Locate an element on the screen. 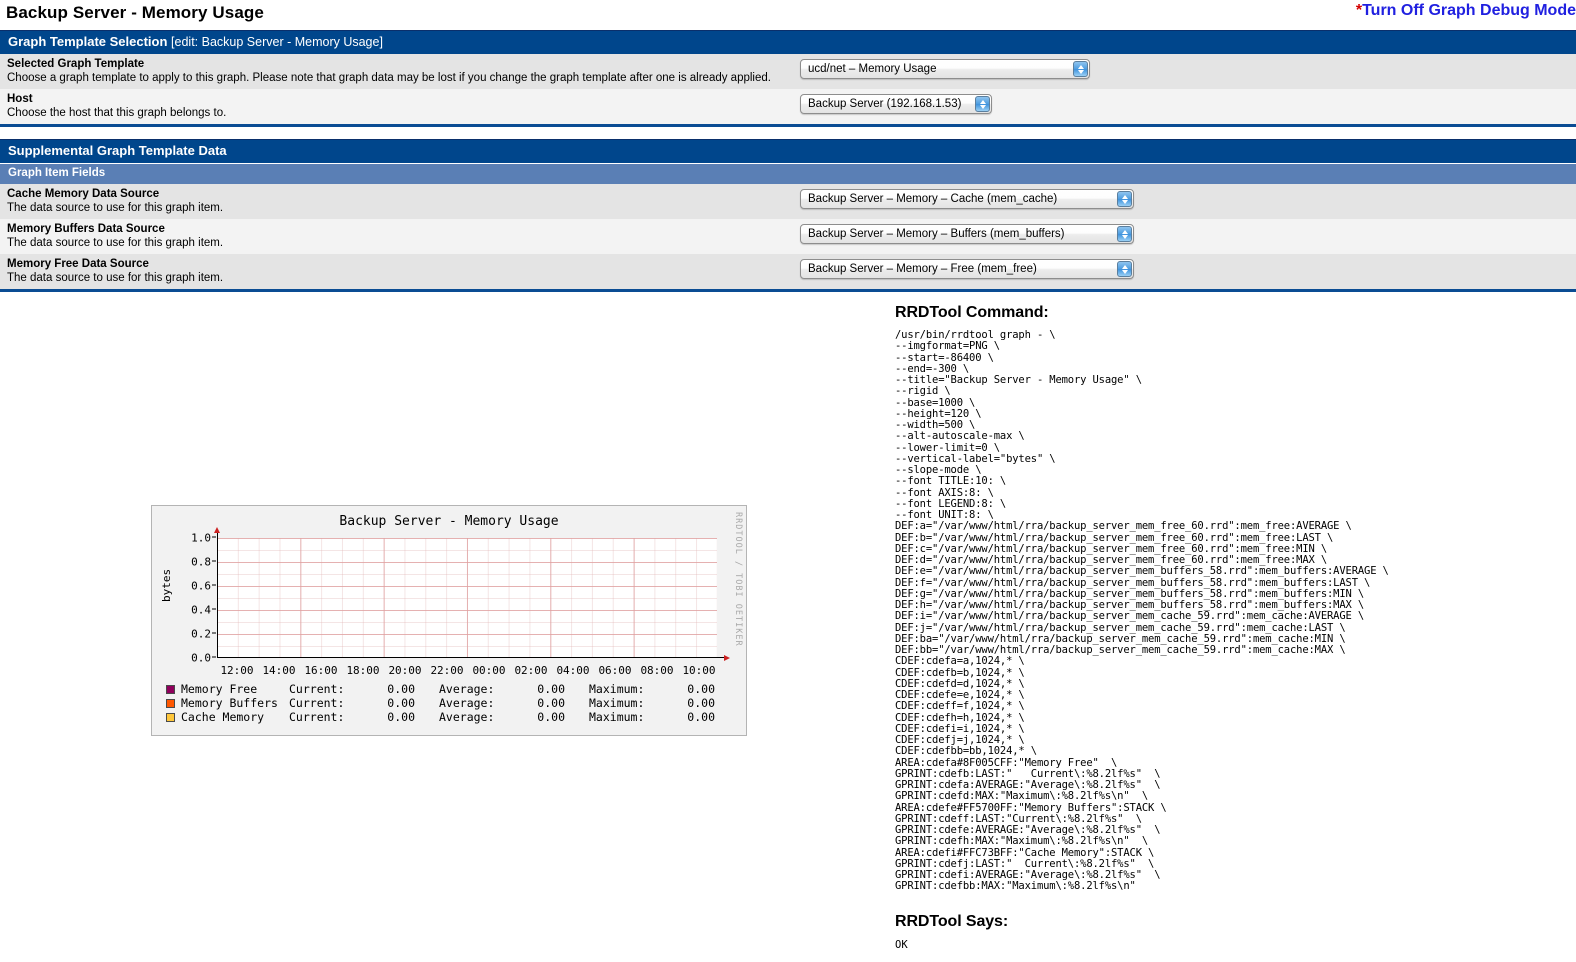 The image size is (1576, 962). y-tick-label: 0.2 is located at coordinates (201, 634).